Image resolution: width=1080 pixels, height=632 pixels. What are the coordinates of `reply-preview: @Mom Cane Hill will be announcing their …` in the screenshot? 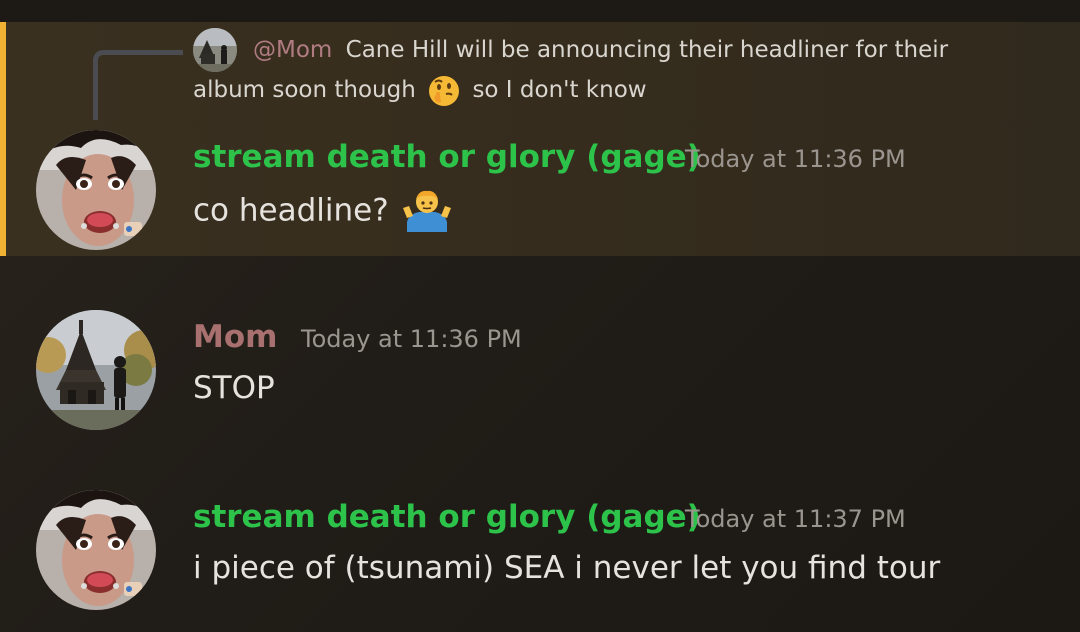 It's located at (623, 70).